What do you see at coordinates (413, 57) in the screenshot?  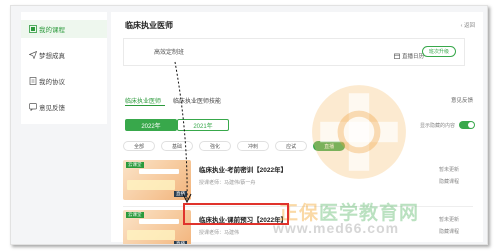 I see `live-calendar-label: 直播日历` at bounding box center [413, 57].